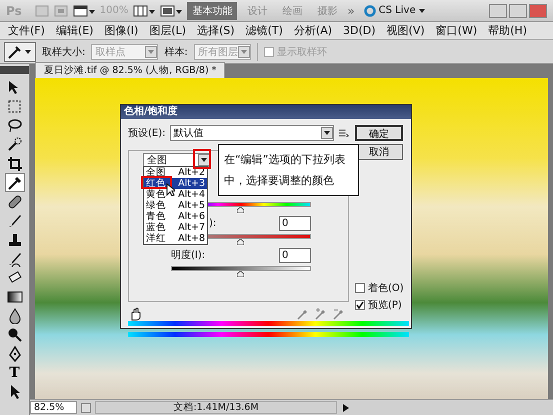 The height and width of the screenshot is (415, 553). Describe the element at coordinates (218, 52) in the screenshot. I see `dropdown-value: 所有图层` at that location.